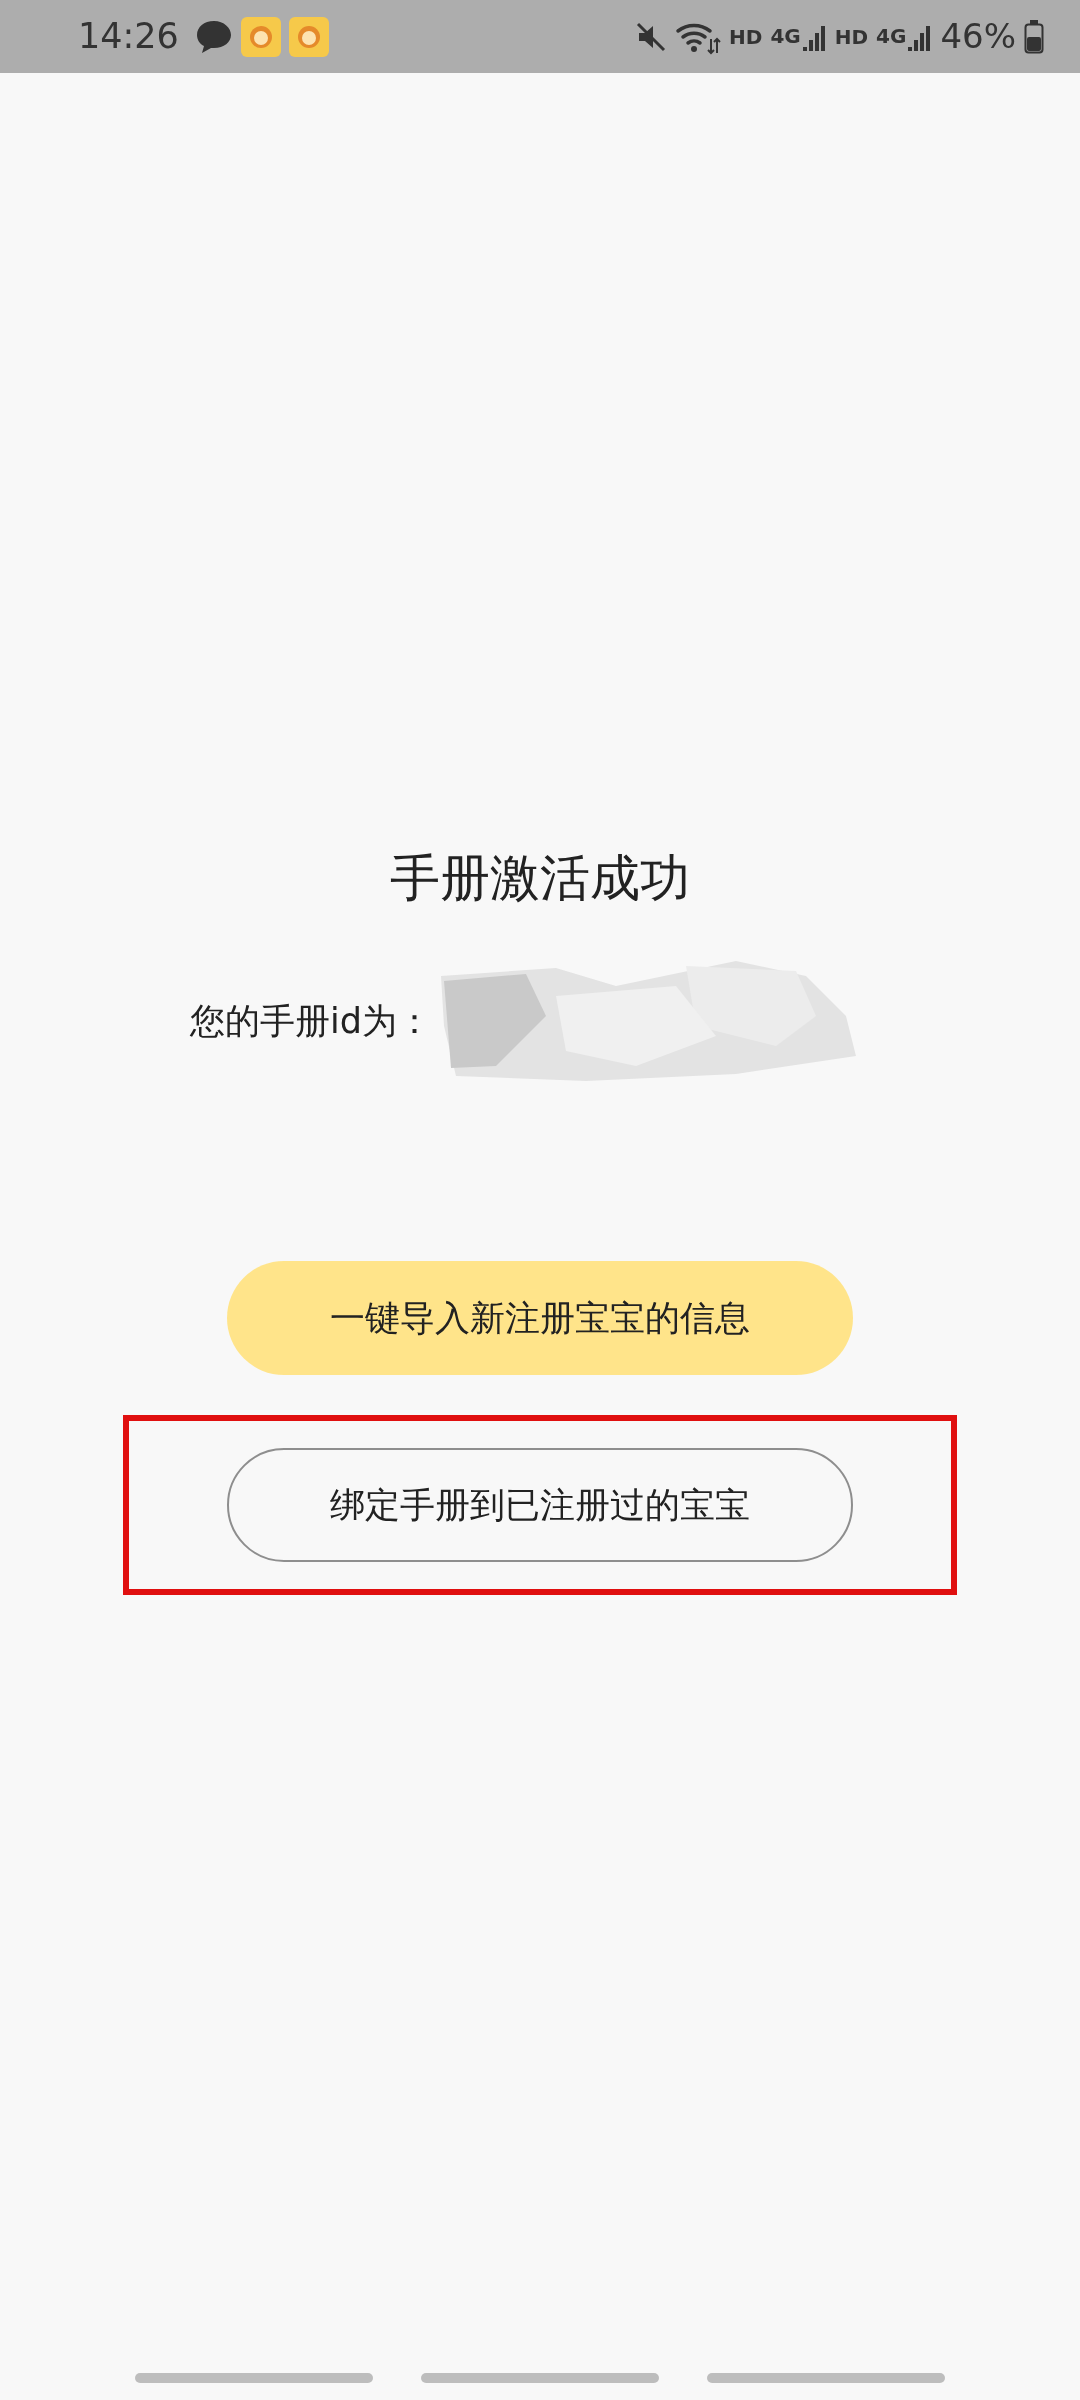 This screenshot has height=2400, width=1080. Describe the element at coordinates (311, 1021) in the screenshot. I see `id-label: 您的手册id为：` at that location.